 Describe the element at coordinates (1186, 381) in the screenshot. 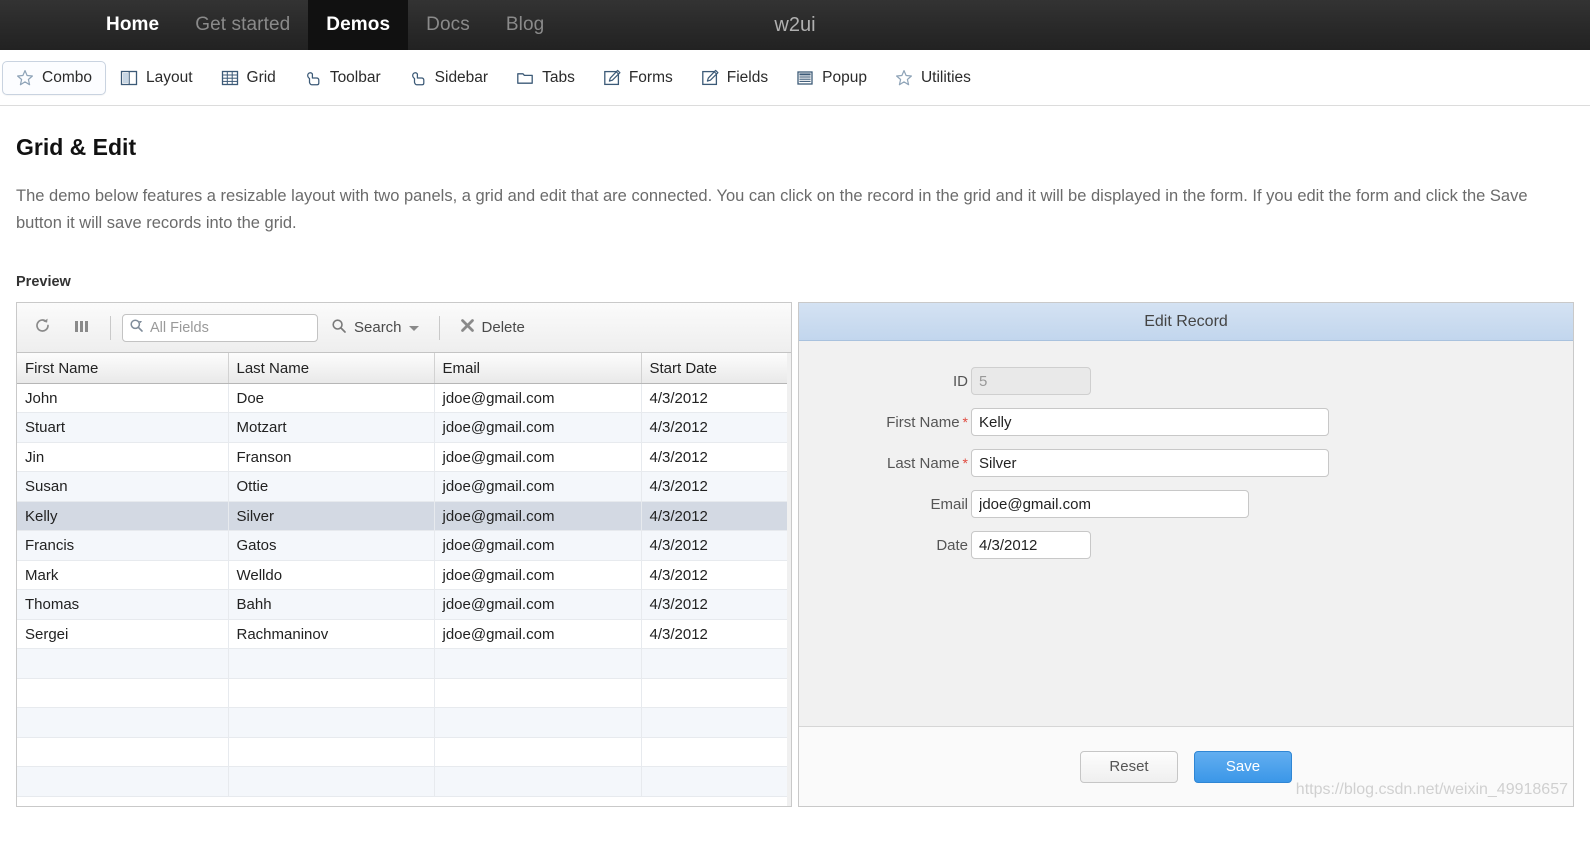

I see `form-row-id: ID` at that location.